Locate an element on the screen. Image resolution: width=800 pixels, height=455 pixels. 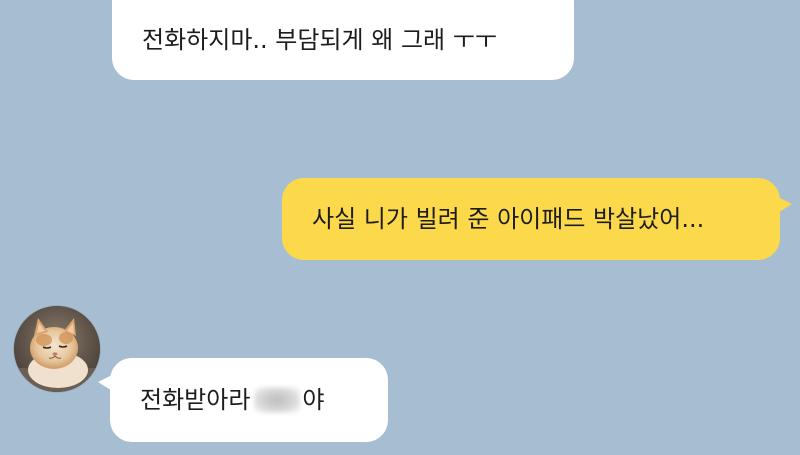
incoming-message-bubble: 전화받아라 야 is located at coordinates (243, 400).